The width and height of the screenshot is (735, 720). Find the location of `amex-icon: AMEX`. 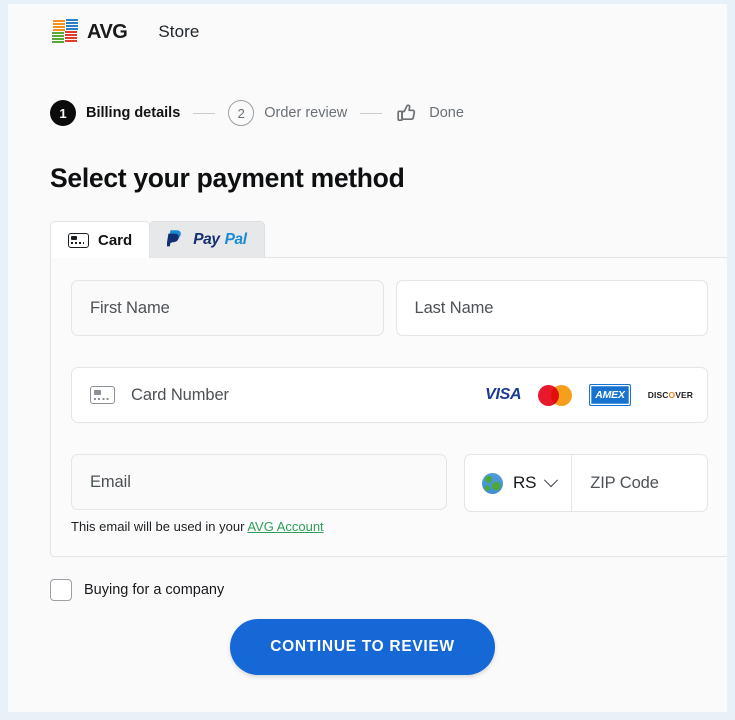

amex-icon: AMEX is located at coordinates (610, 395).